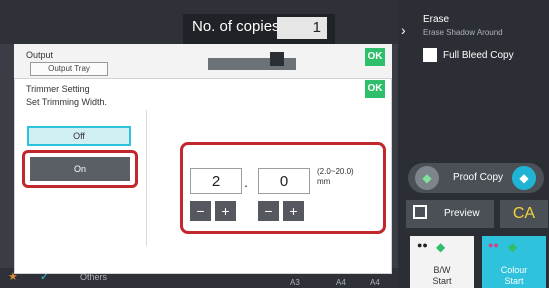 The width and height of the screenshot is (549, 288). I want to click on copies-value-field: 1, so click(302, 28).